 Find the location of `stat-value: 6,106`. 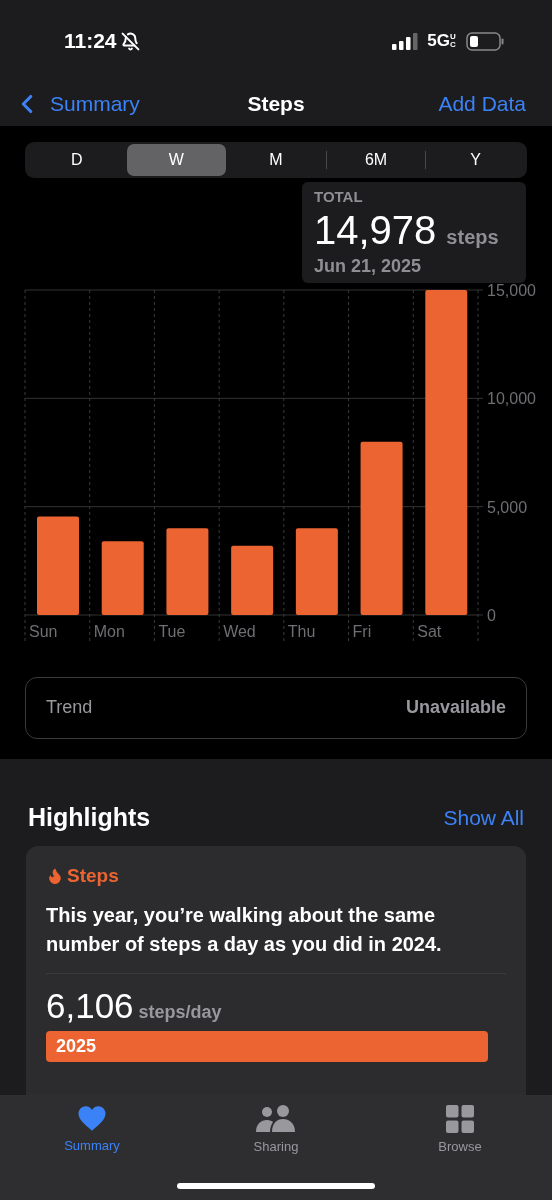

stat-value: 6,106 is located at coordinates (90, 1005).